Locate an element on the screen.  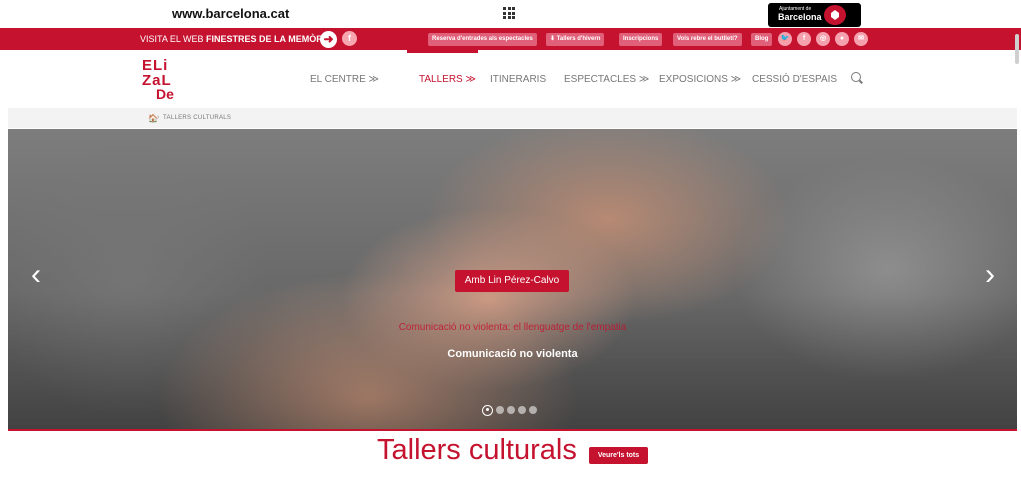
nav-espectacles: ESPECTACLES ≫ is located at coordinates (606, 79).